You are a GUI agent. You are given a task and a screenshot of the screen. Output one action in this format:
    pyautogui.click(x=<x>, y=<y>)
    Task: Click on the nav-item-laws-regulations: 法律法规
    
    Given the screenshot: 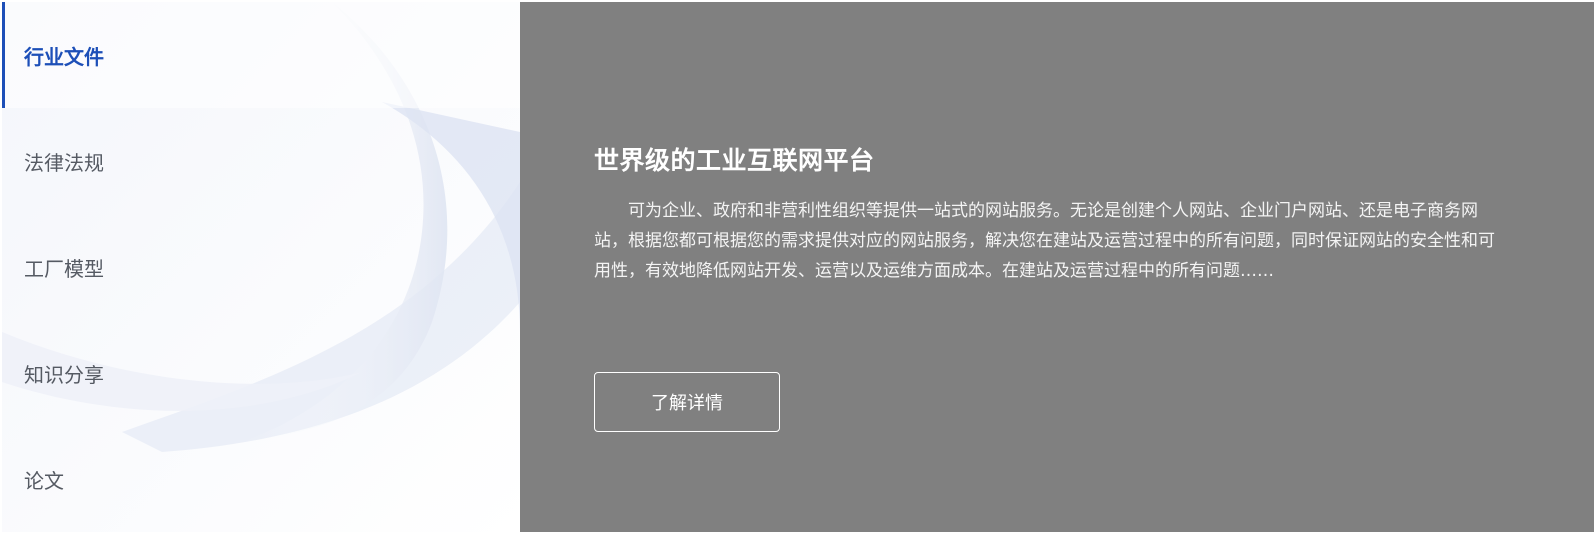 What is the action you would take?
    pyautogui.click(x=261, y=161)
    